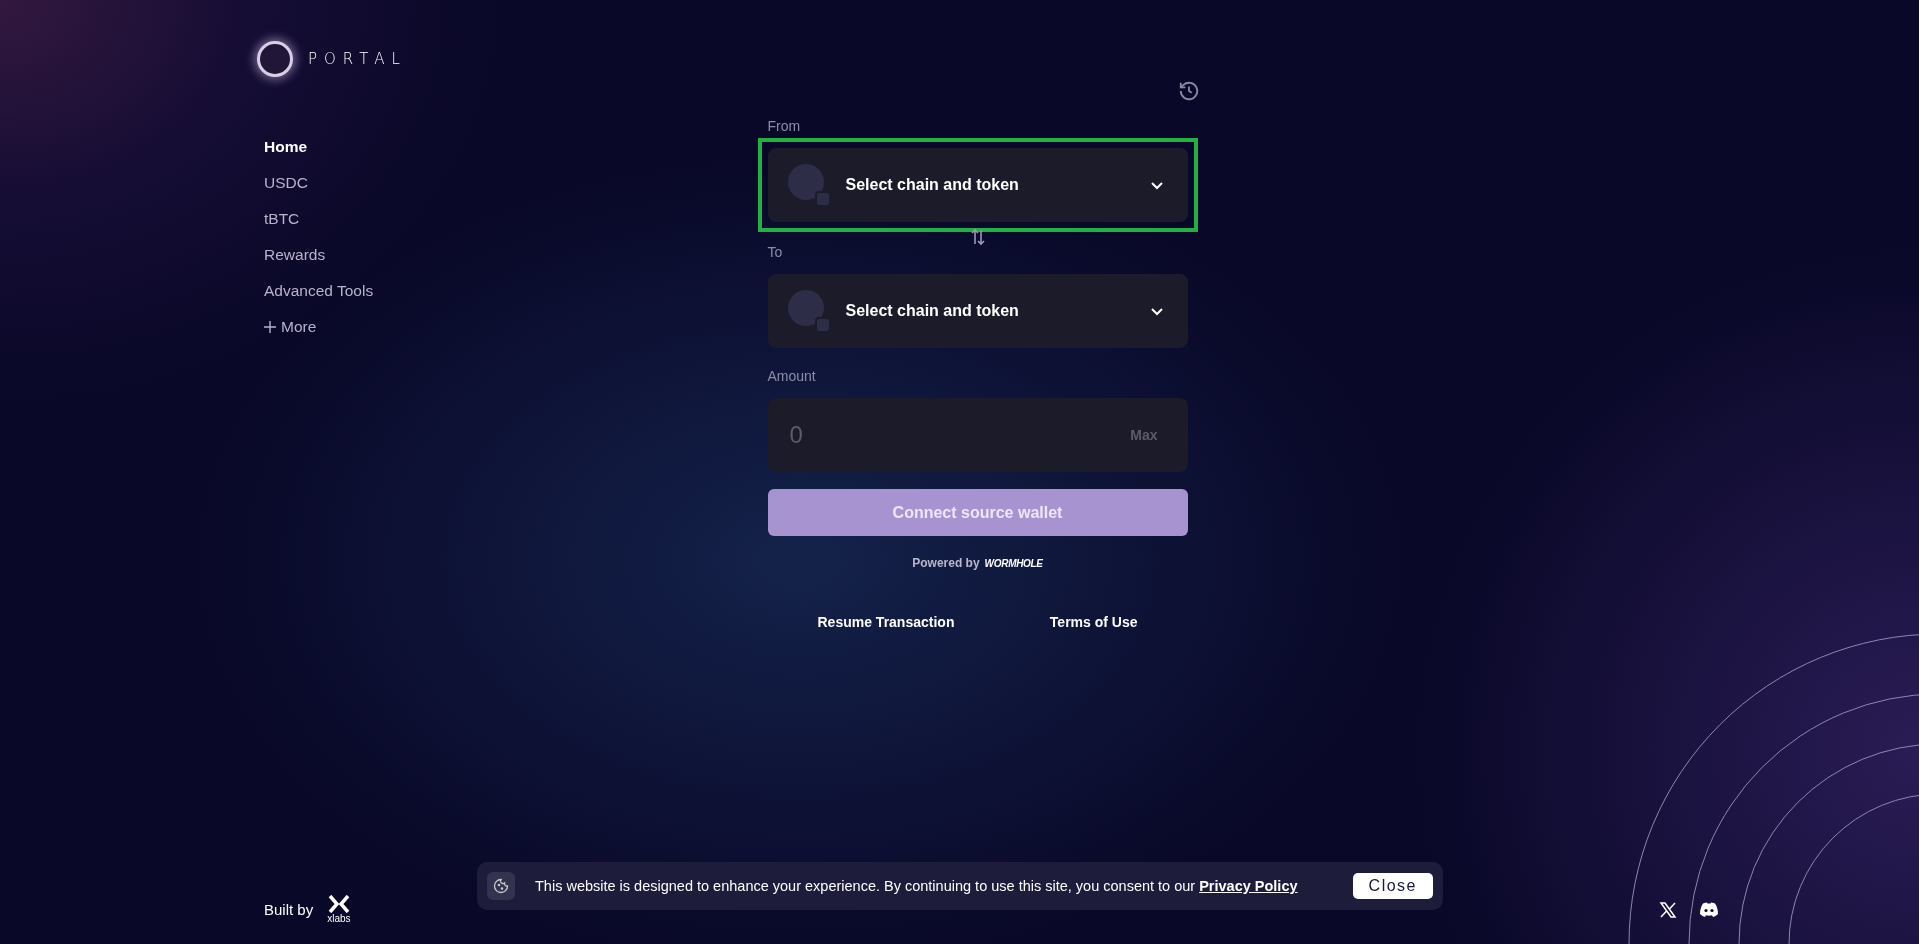 Image resolution: width=1919 pixels, height=944 pixels. I want to click on close-button: Close, so click(1392, 886).